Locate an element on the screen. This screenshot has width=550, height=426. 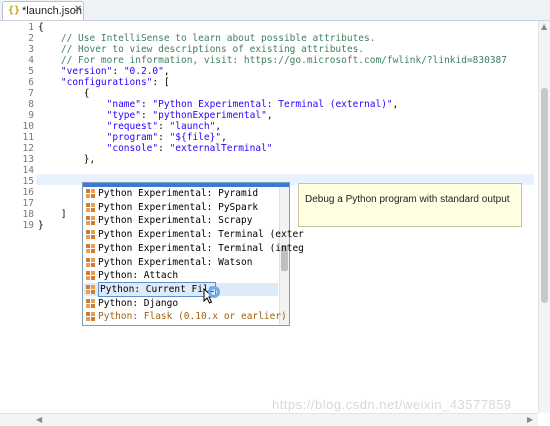
code-line: "console": "externalTerminal" is located at coordinates (155, 148).